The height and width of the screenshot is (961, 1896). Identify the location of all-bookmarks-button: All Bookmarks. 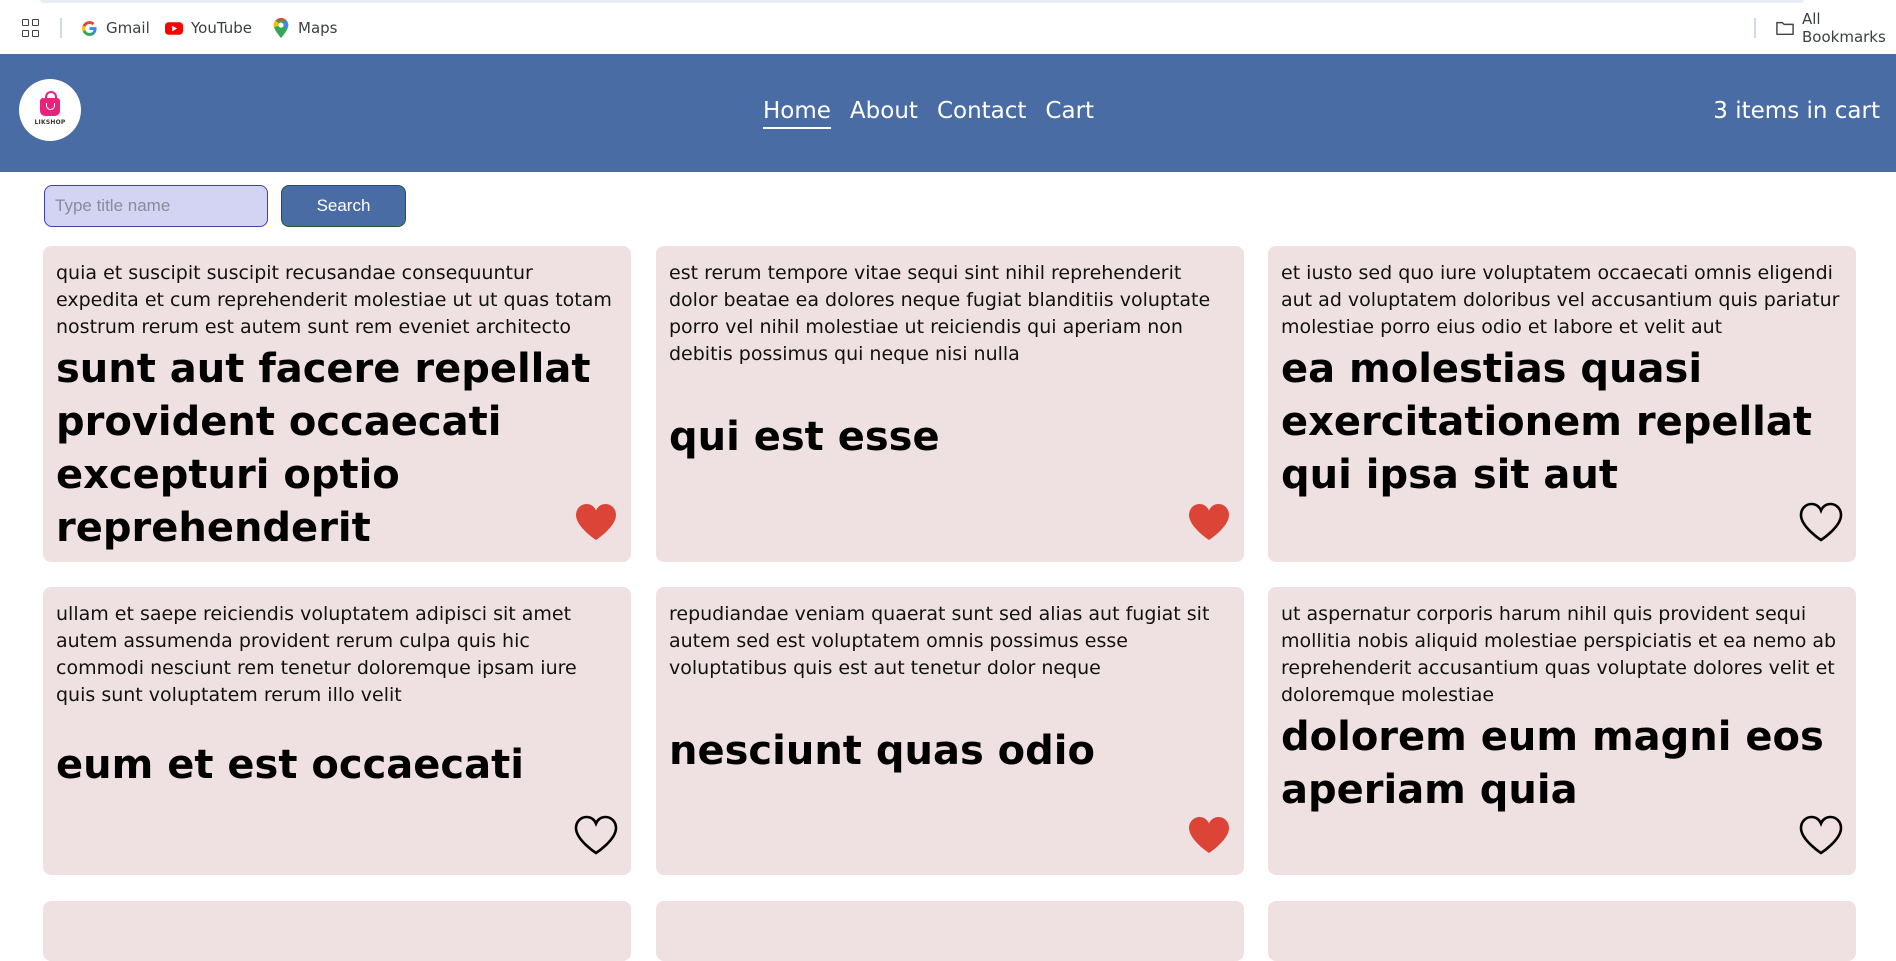
(1836, 28).